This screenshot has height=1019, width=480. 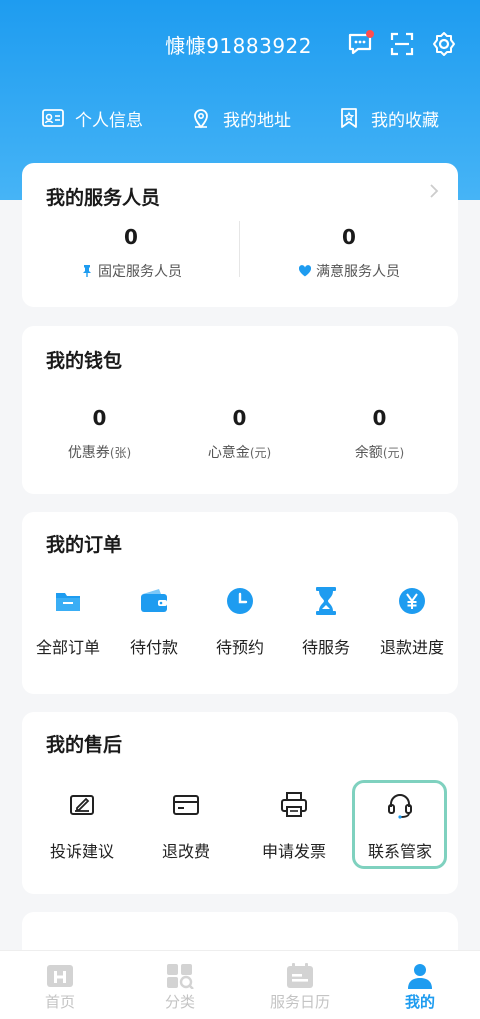 What do you see at coordinates (349, 253) in the screenshot?
I see `satisfied-staff: 0 满意服务人员` at bounding box center [349, 253].